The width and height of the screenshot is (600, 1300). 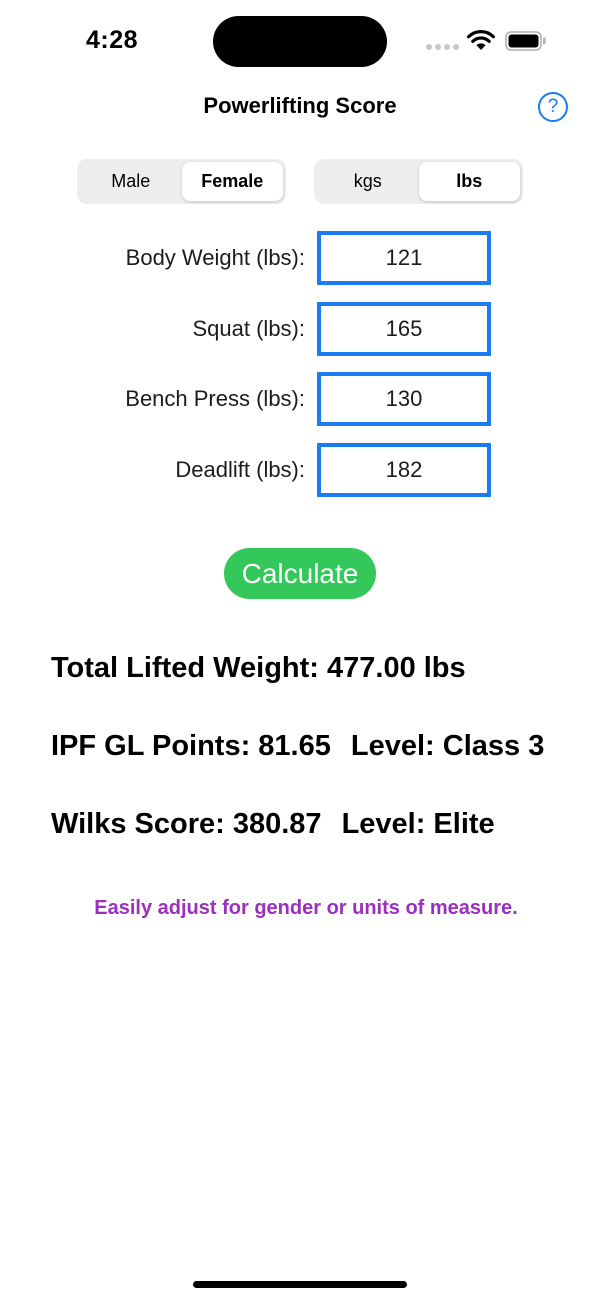 I want to click on bench-press-input, so click(x=404, y=399).